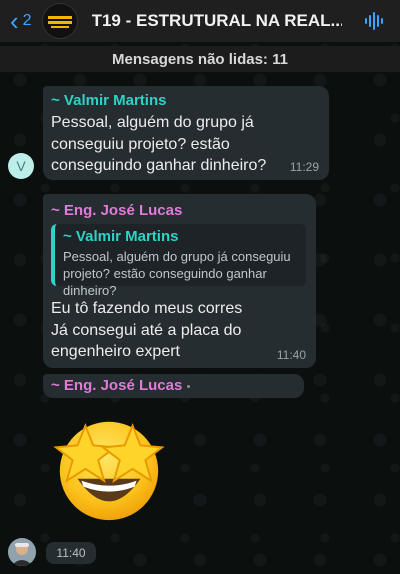 Image resolution: width=400 pixels, height=574 pixels. I want to click on message-time: 11:29, so click(304, 167).